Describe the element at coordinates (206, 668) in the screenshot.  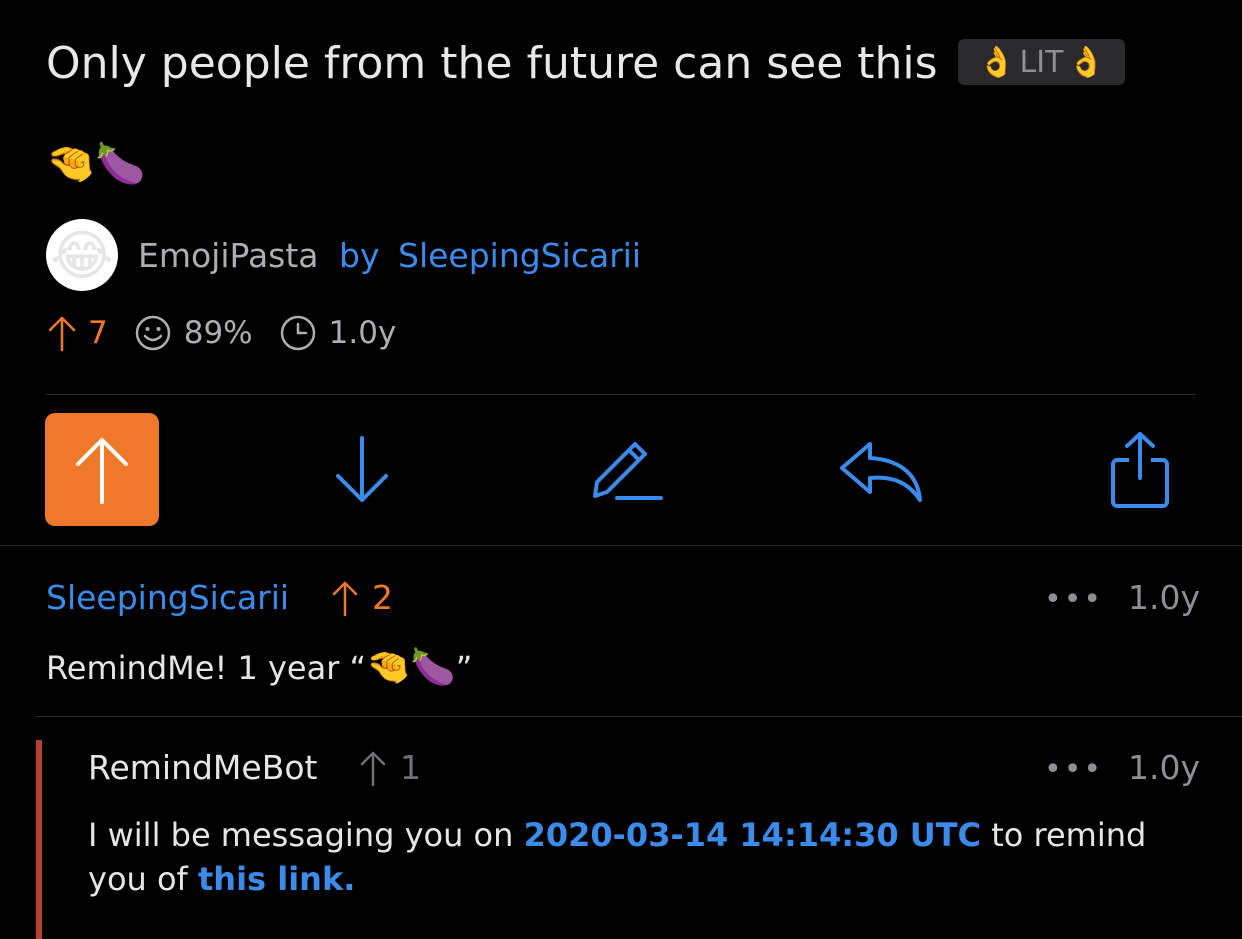
I see `comment-text: RemindMe! 1 year “` at that location.